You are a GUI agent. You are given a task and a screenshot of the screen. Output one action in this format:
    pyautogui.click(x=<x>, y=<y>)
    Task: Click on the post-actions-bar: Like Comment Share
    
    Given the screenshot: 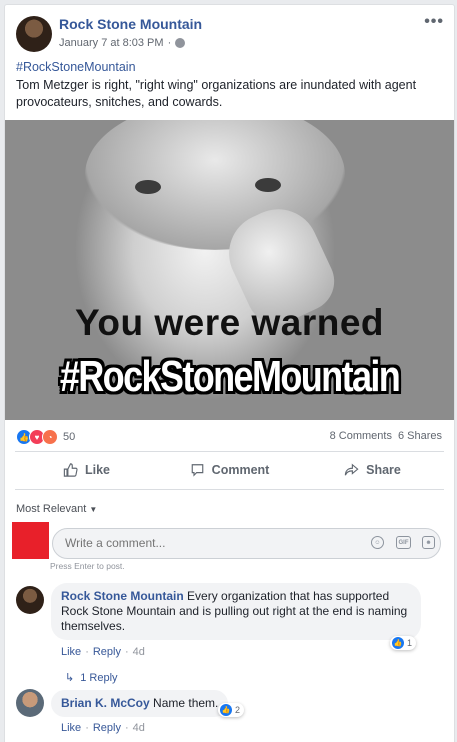 What is the action you would take?
    pyautogui.click(x=229, y=470)
    